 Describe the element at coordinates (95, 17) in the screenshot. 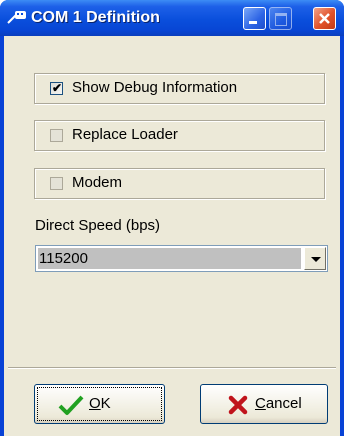

I see `window-title: COM 1 Definition` at that location.